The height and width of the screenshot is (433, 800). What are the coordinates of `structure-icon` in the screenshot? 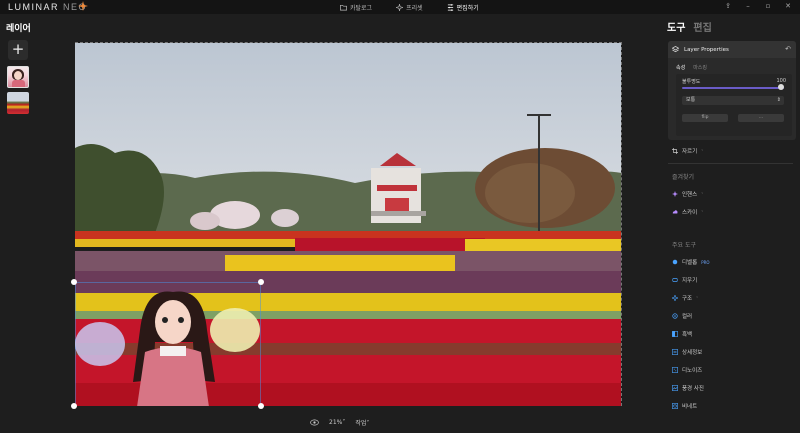 It's located at (675, 298).